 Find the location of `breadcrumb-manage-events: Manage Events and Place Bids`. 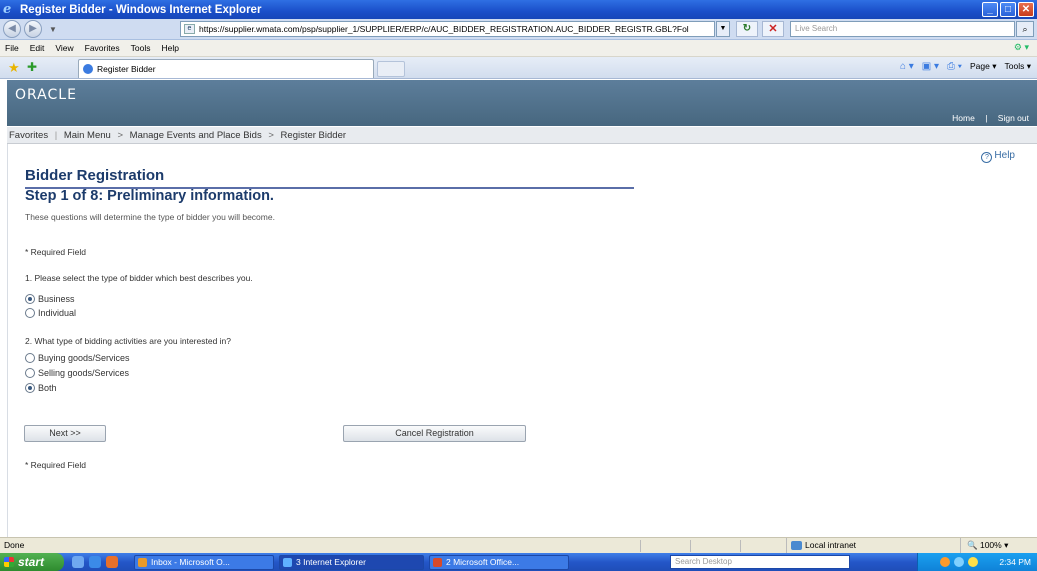

breadcrumb-manage-events: Manage Events and Place Bids is located at coordinates (196, 135).